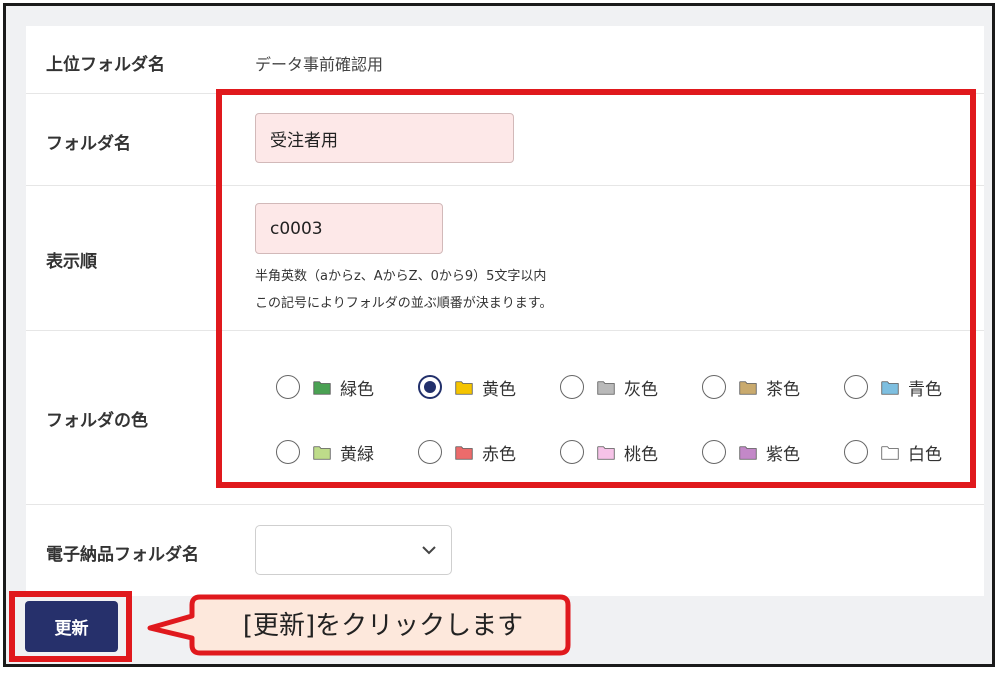  Describe the element at coordinates (502, 671) in the screenshot. I see `bottom-edge` at that location.